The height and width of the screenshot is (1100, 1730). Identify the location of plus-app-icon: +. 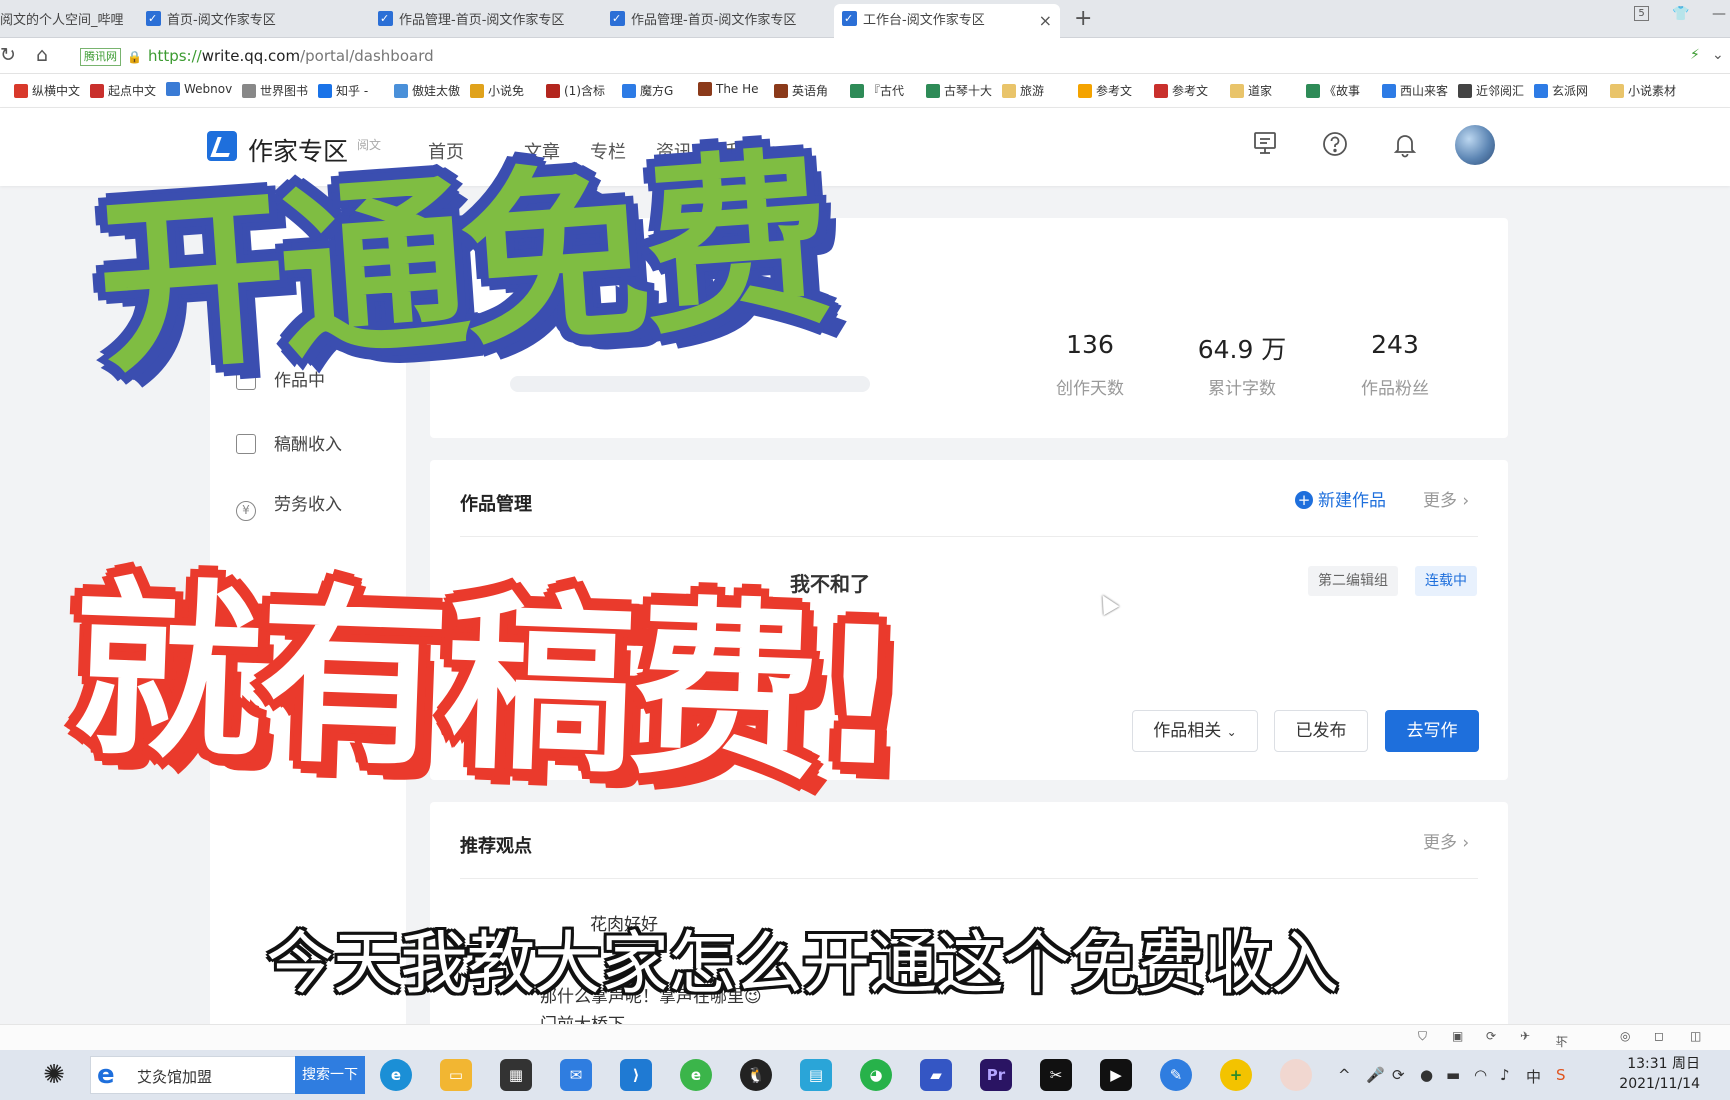
(1236, 1075).